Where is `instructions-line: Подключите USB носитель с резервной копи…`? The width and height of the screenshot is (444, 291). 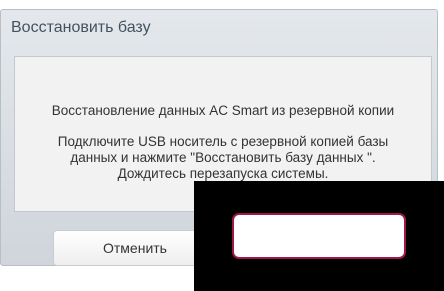 instructions-line: Подключите USB носитель с резервной копи… is located at coordinates (223, 141).